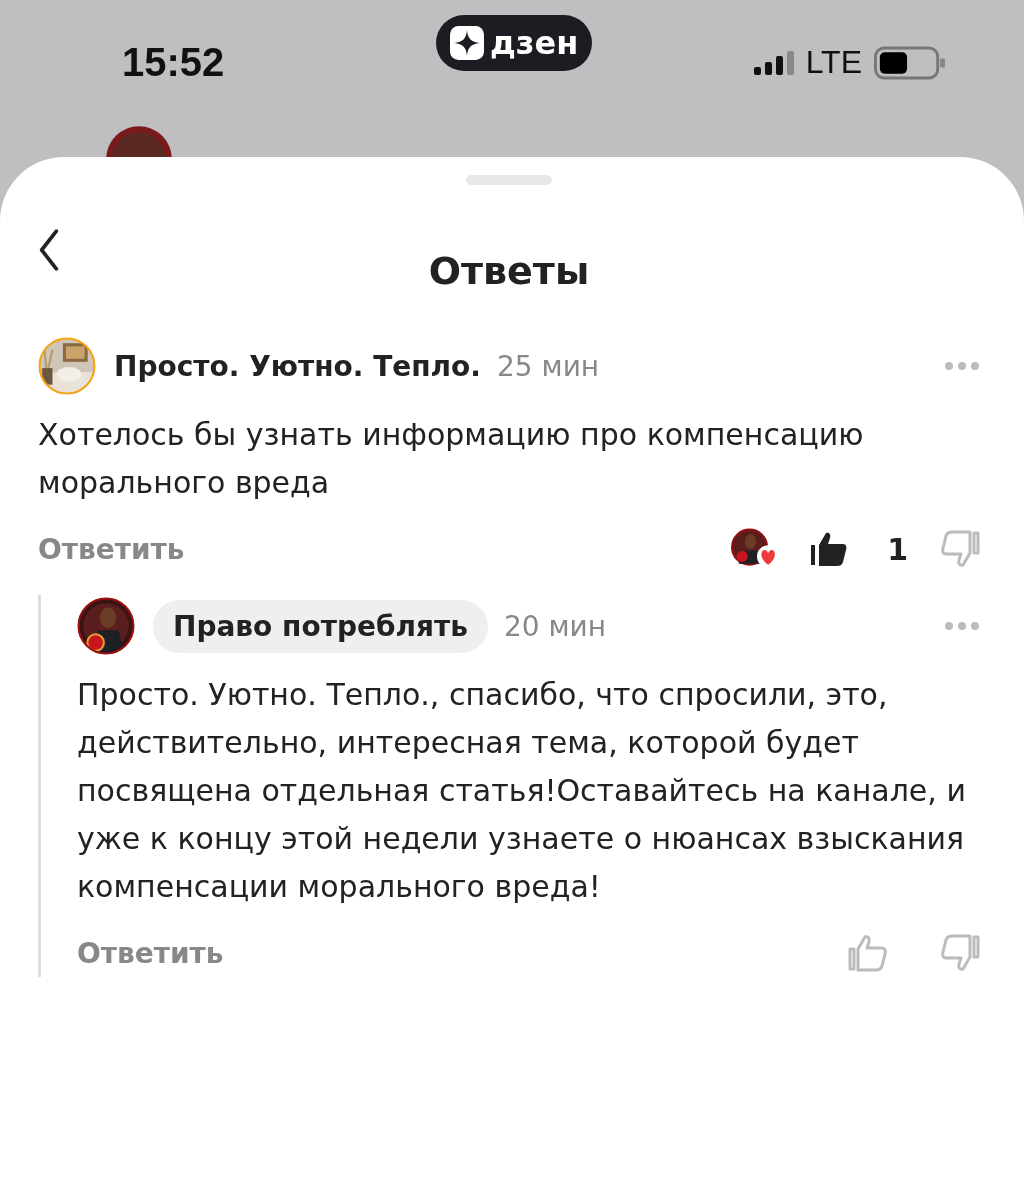 This screenshot has width=1024, height=1200. What do you see at coordinates (773, 62) in the screenshot?
I see `signal-icon` at bounding box center [773, 62].